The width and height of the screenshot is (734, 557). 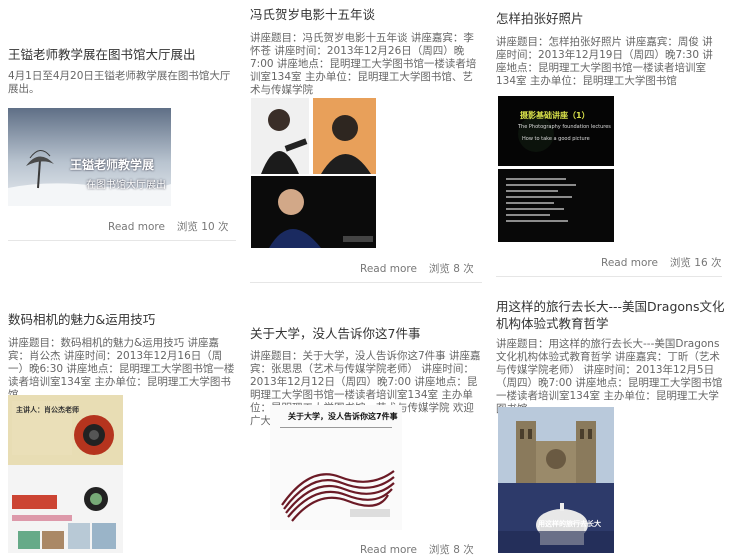 I want to click on post-description: 4月1日至4月20日王镒老师教学展在图书馆大厅展出。, so click(x=119, y=82).